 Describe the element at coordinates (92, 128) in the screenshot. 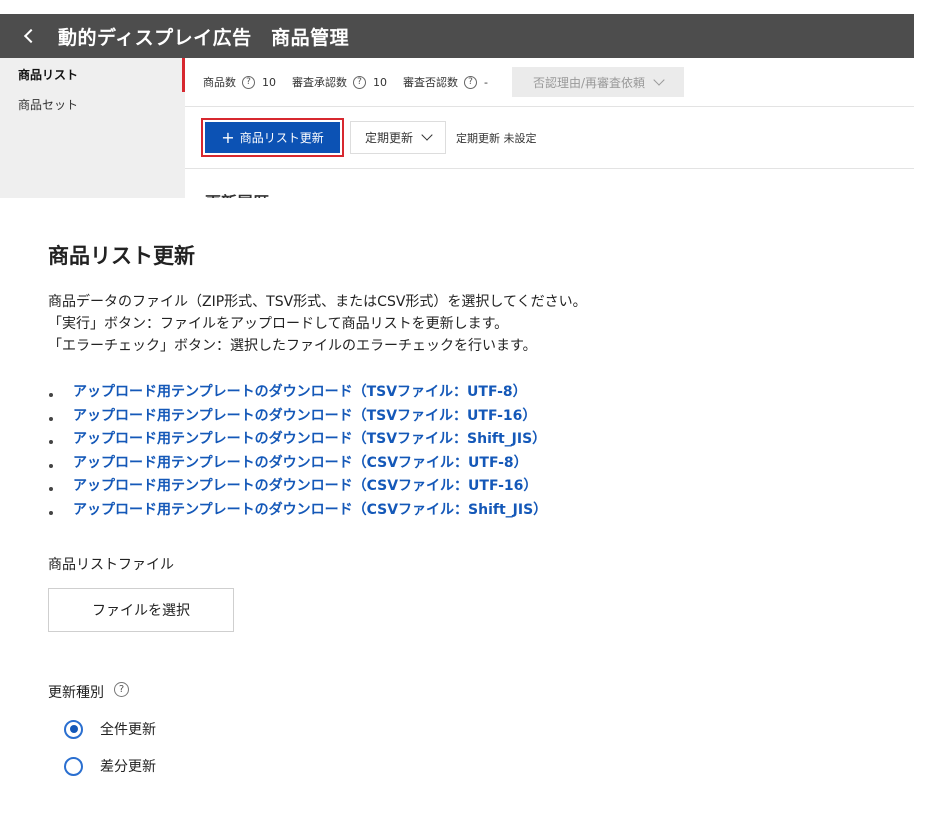

I see `sidebar: 商品リスト 商品セット` at that location.